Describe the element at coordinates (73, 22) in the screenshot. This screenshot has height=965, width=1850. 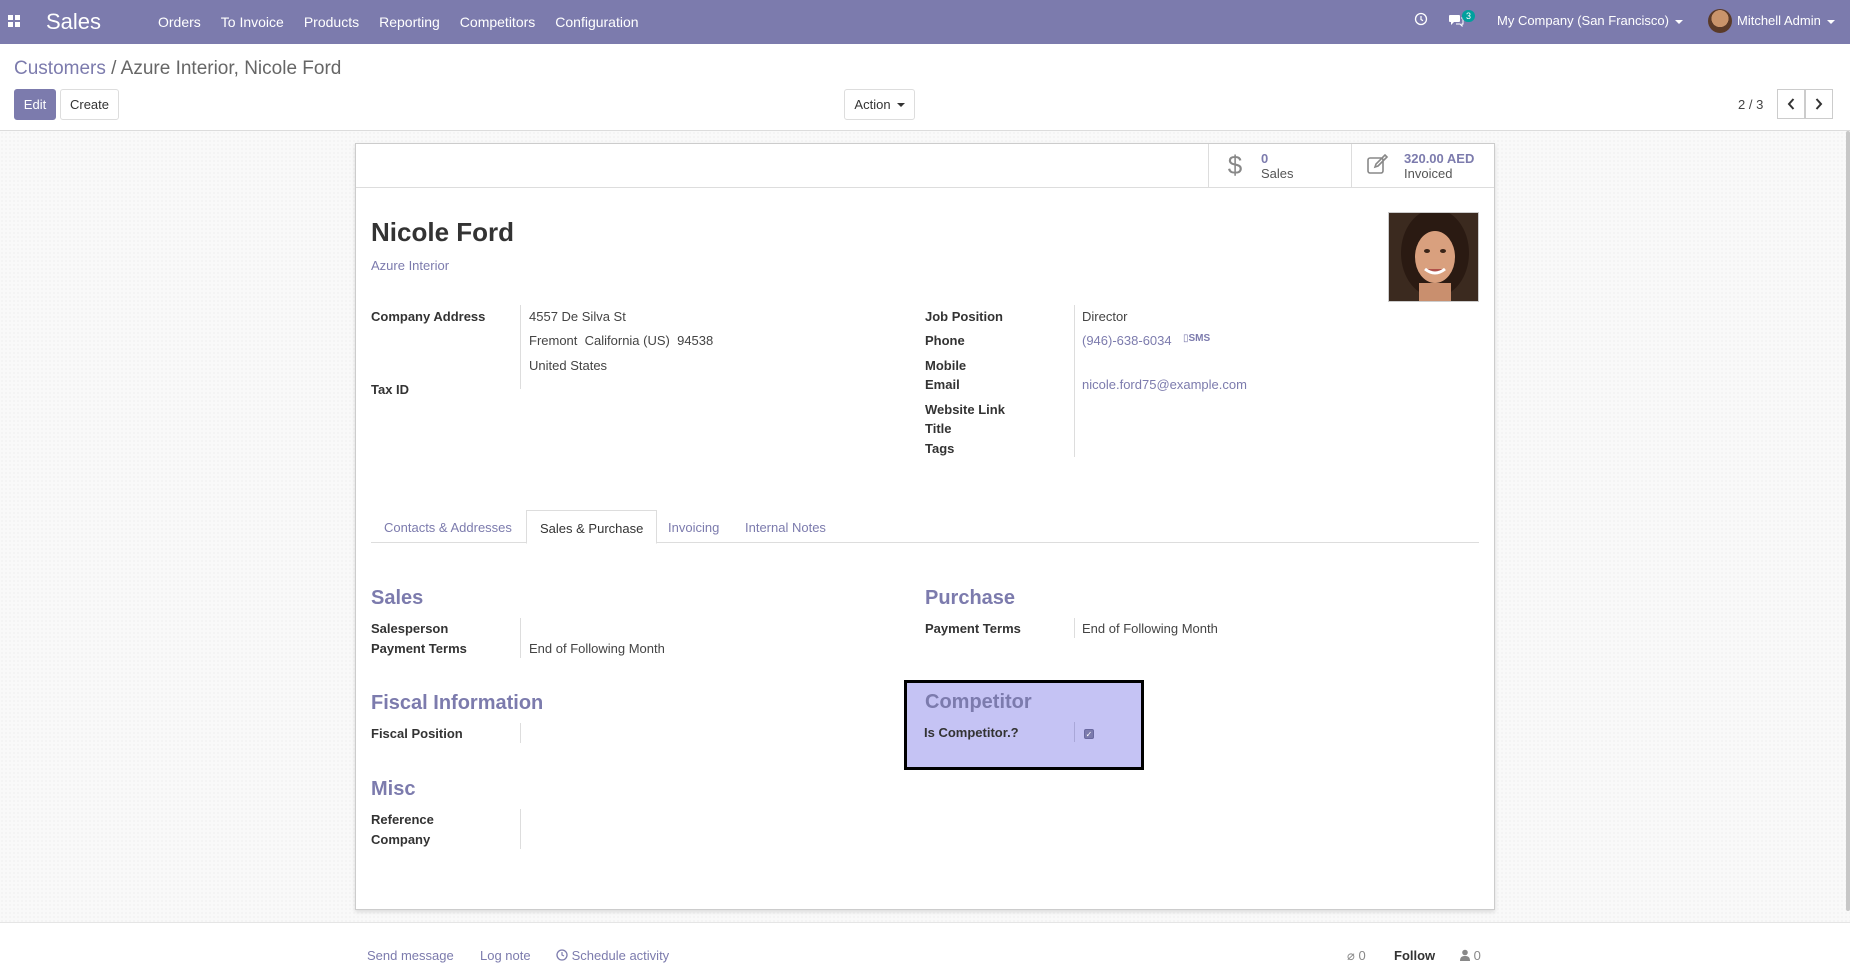
I see `app-name: Sales` at that location.